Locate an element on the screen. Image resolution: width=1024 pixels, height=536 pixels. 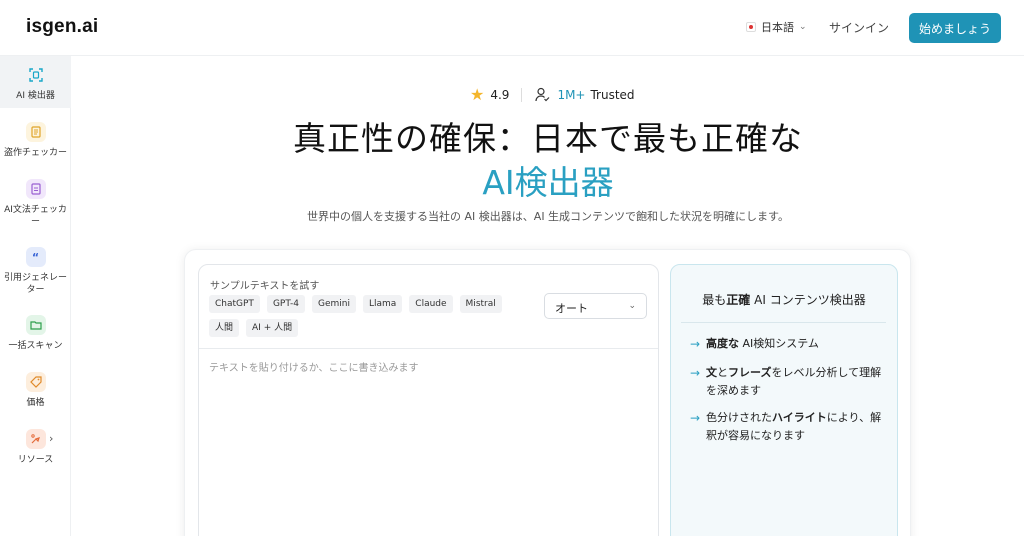
trusted-count: 1M+ is located at coordinates (571, 94).